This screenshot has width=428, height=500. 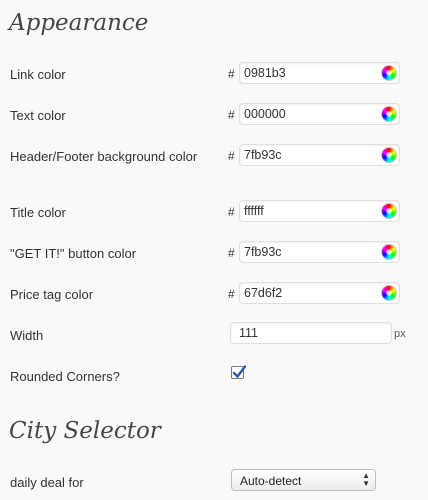 I want to click on width-input: 111, so click(x=311, y=333).